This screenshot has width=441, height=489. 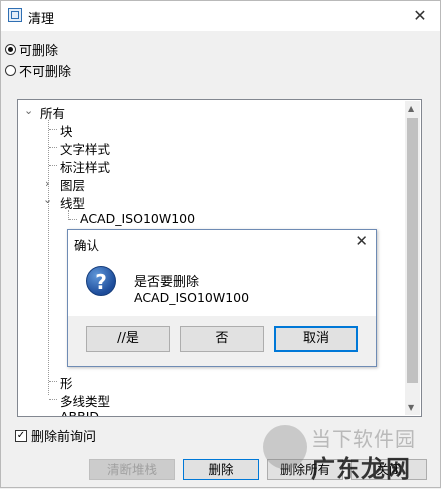 What do you see at coordinates (39, 51) in the screenshot?
I see `radio-purgeable-label: 可删除` at bounding box center [39, 51].